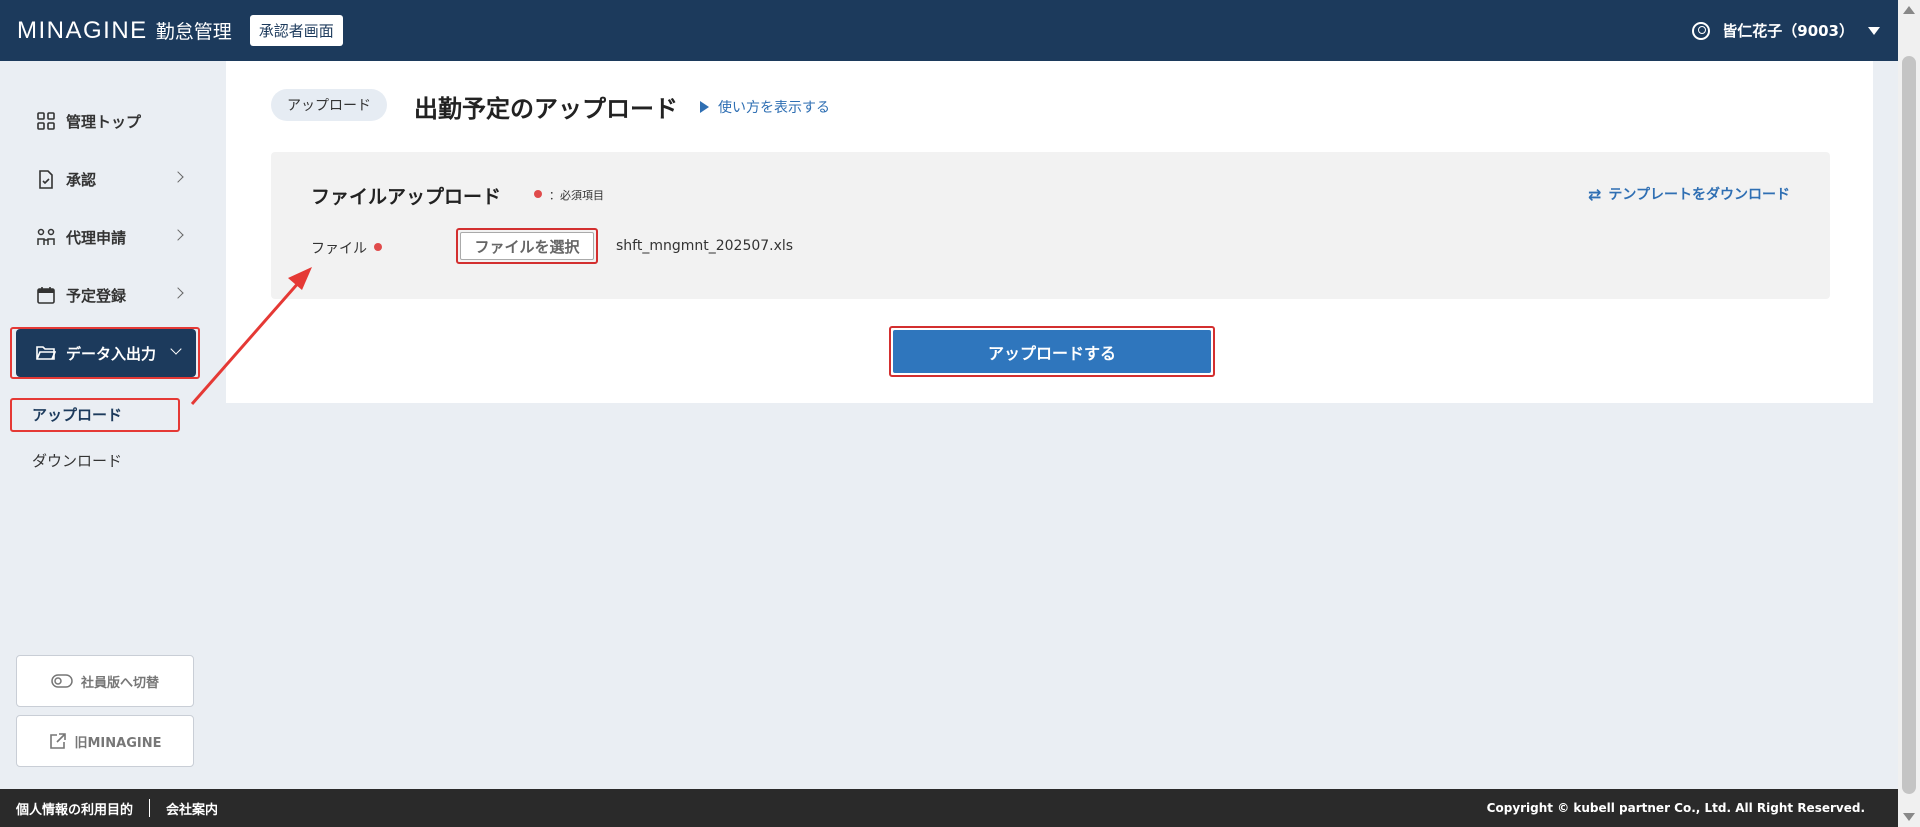 Image resolution: width=1920 pixels, height=827 pixels. Describe the element at coordinates (81, 179) in the screenshot. I see `sidebar-item-label: 承認` at that location.